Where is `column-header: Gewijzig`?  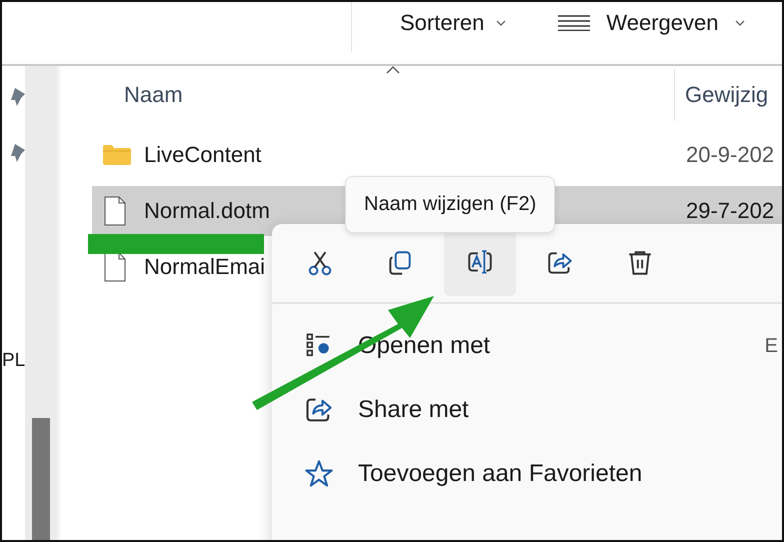
column-header: Gewijzig is located at coordinates (721, 95).